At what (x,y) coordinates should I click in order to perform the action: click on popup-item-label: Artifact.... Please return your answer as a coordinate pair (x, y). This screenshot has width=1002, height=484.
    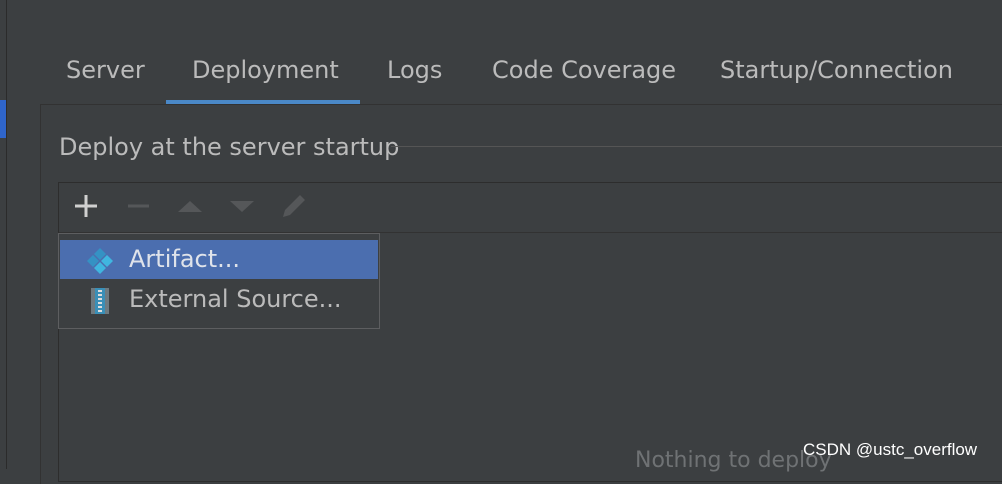
    Looking at the image, I should click on (185, 259).